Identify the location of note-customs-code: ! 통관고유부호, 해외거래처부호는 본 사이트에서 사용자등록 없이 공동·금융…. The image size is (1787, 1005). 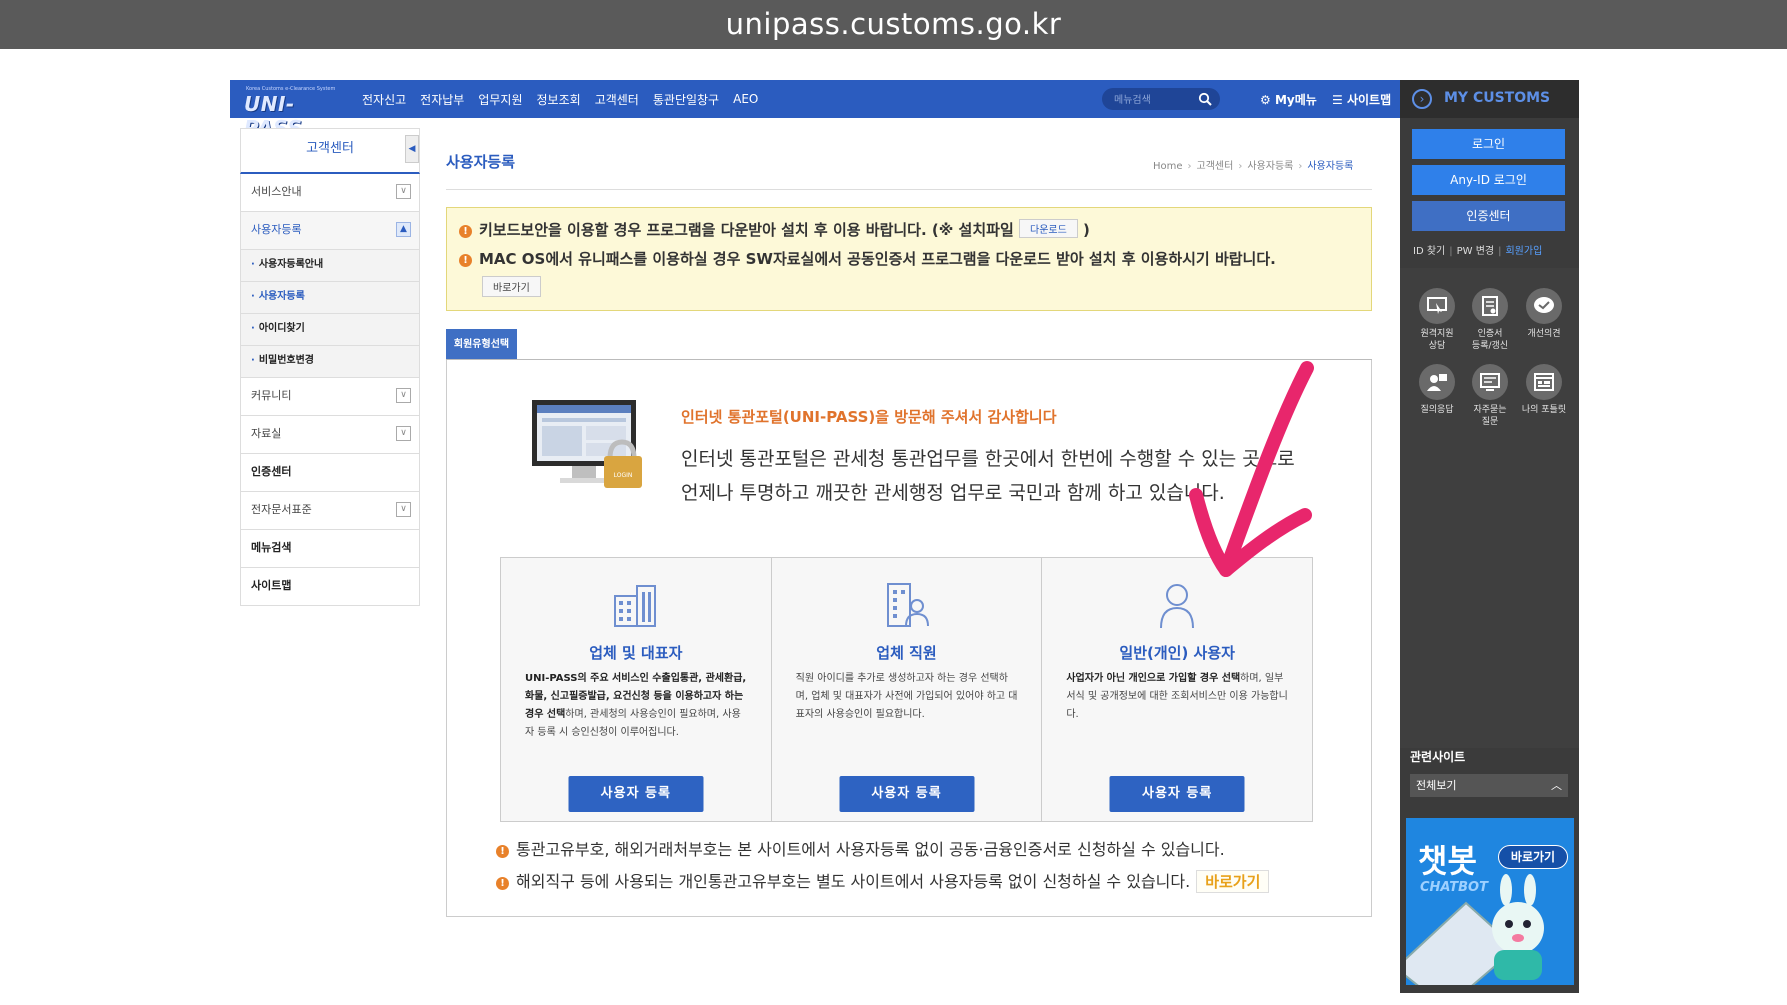
(860, 848).